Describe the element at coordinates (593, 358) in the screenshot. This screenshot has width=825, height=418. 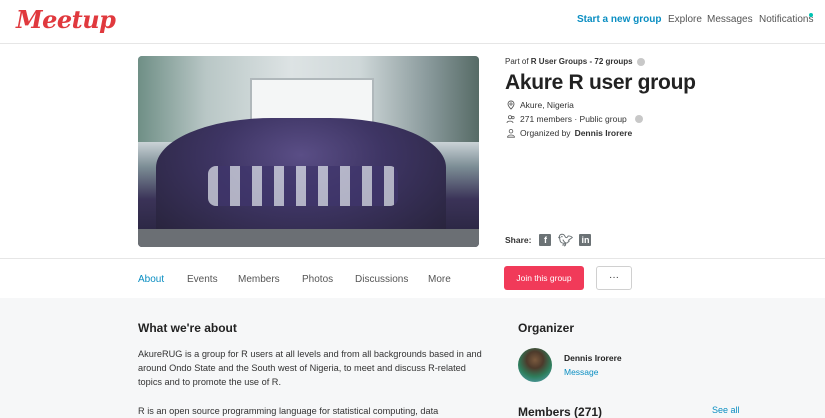
I see `organizer-name: Dennis Irorere` at that location.